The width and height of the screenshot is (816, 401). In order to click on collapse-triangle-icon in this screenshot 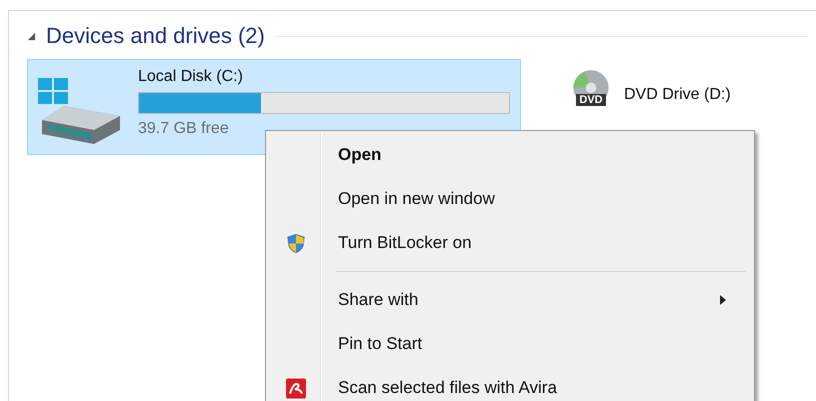, I will do `click(31, 36)`.